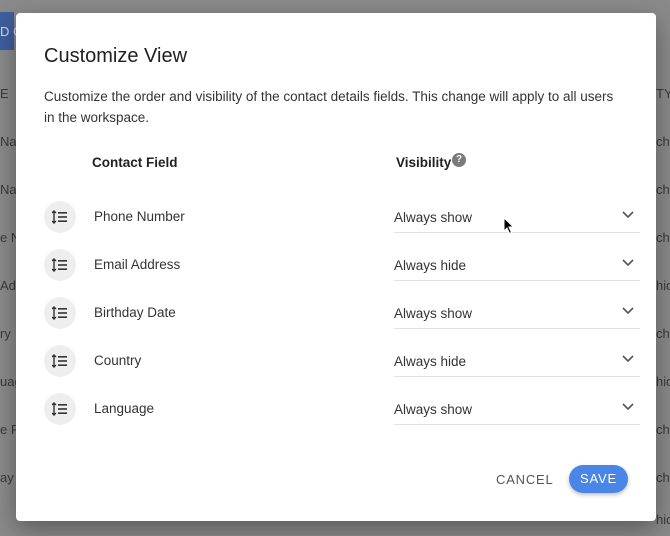  I want to click on background-text: TY, so click(663, 93).